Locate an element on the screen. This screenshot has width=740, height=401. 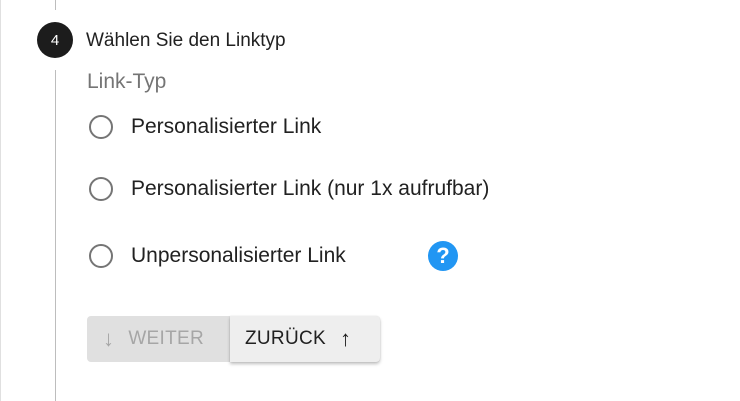
page-left-border is located at coordinates (0, 200).